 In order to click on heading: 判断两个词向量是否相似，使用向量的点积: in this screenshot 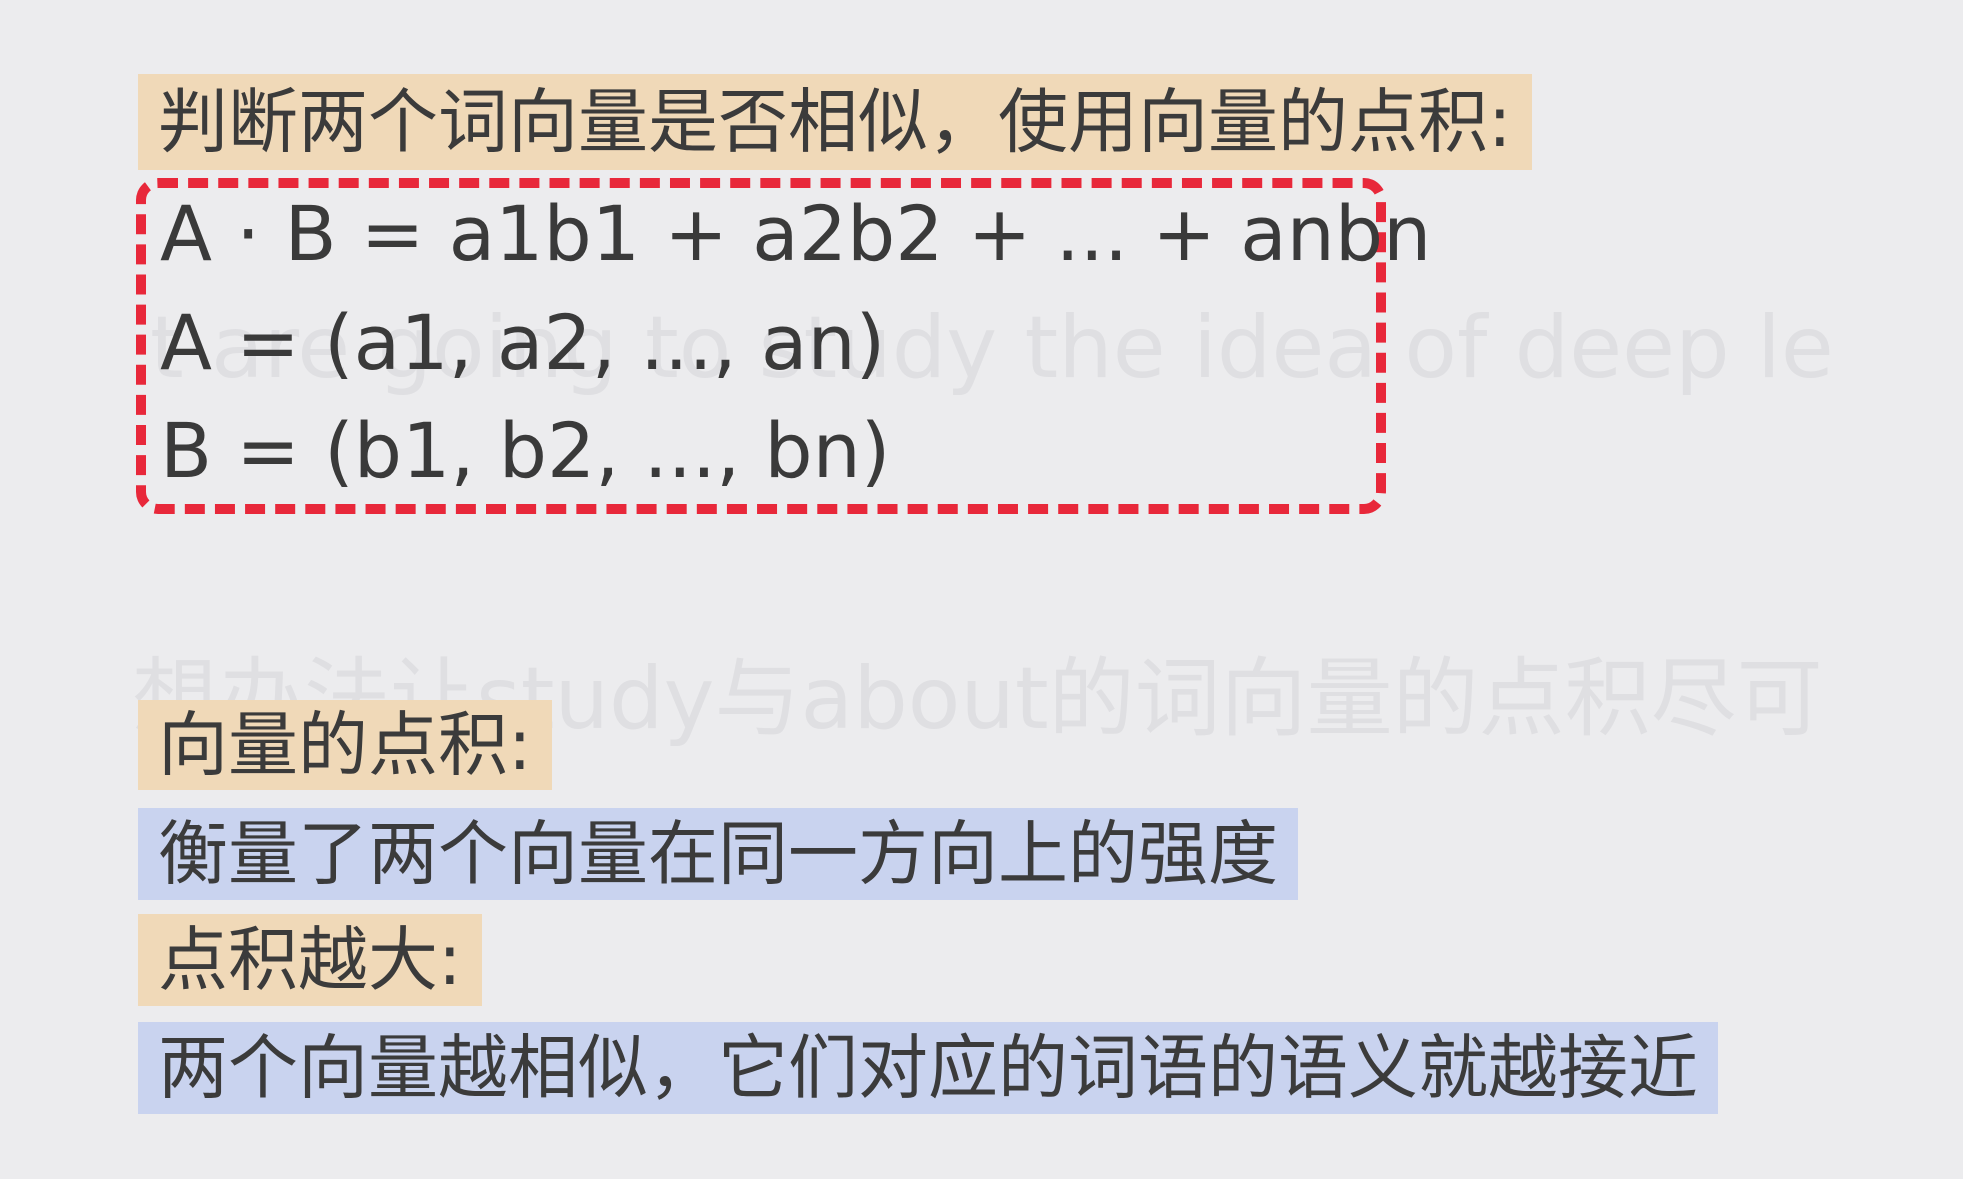, I will do `click(835, 122)`.